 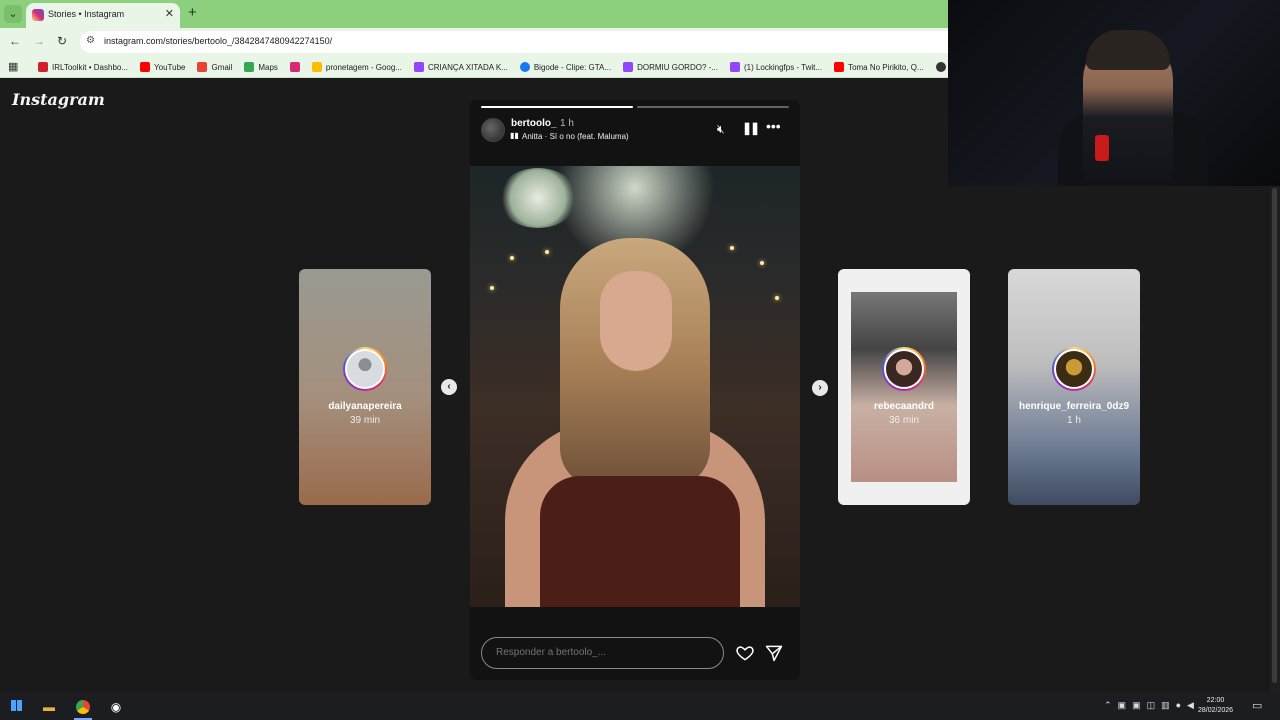 I want to click on previous-story-button: ‹, so click(x=449, y=387).